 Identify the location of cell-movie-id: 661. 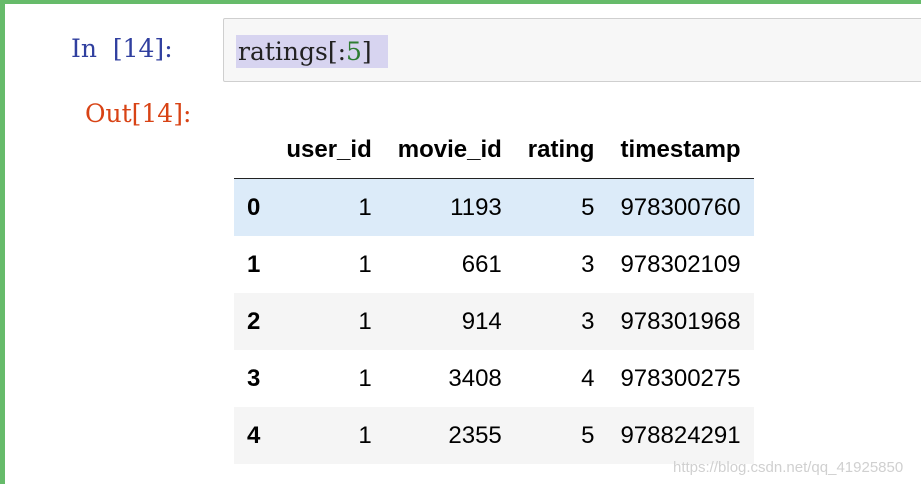
(481, 264).